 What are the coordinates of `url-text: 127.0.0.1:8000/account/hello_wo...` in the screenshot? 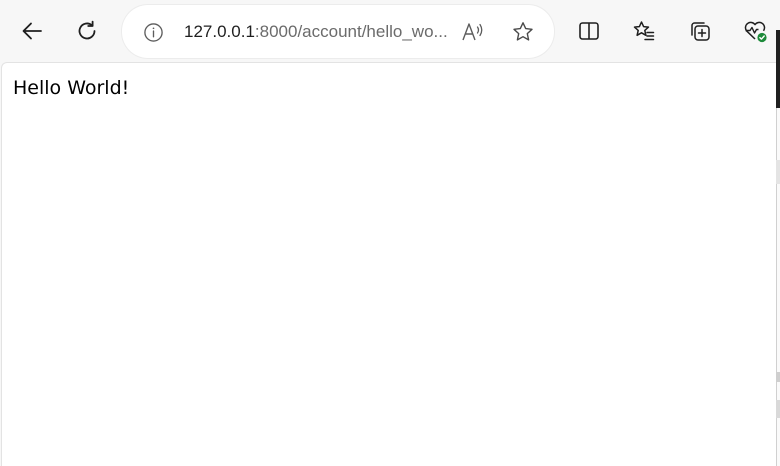 It's located at (320, 32).